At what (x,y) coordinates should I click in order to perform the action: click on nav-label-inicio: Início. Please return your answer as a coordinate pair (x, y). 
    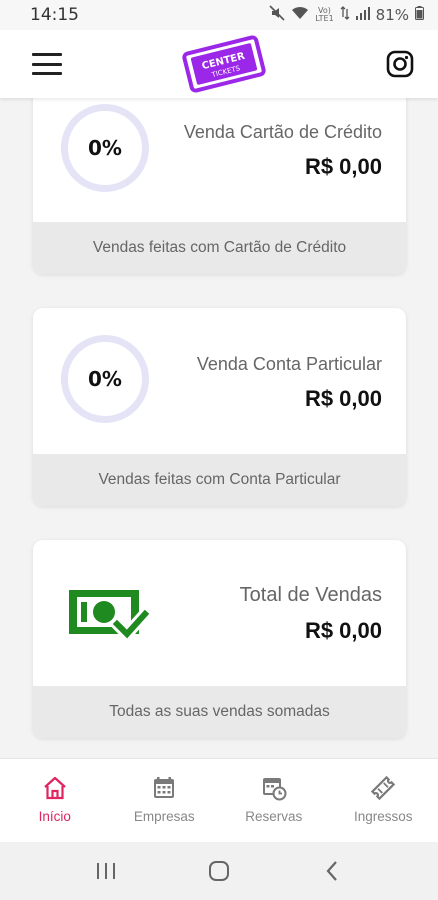
    Looking at the image, I should click on (54, 816).